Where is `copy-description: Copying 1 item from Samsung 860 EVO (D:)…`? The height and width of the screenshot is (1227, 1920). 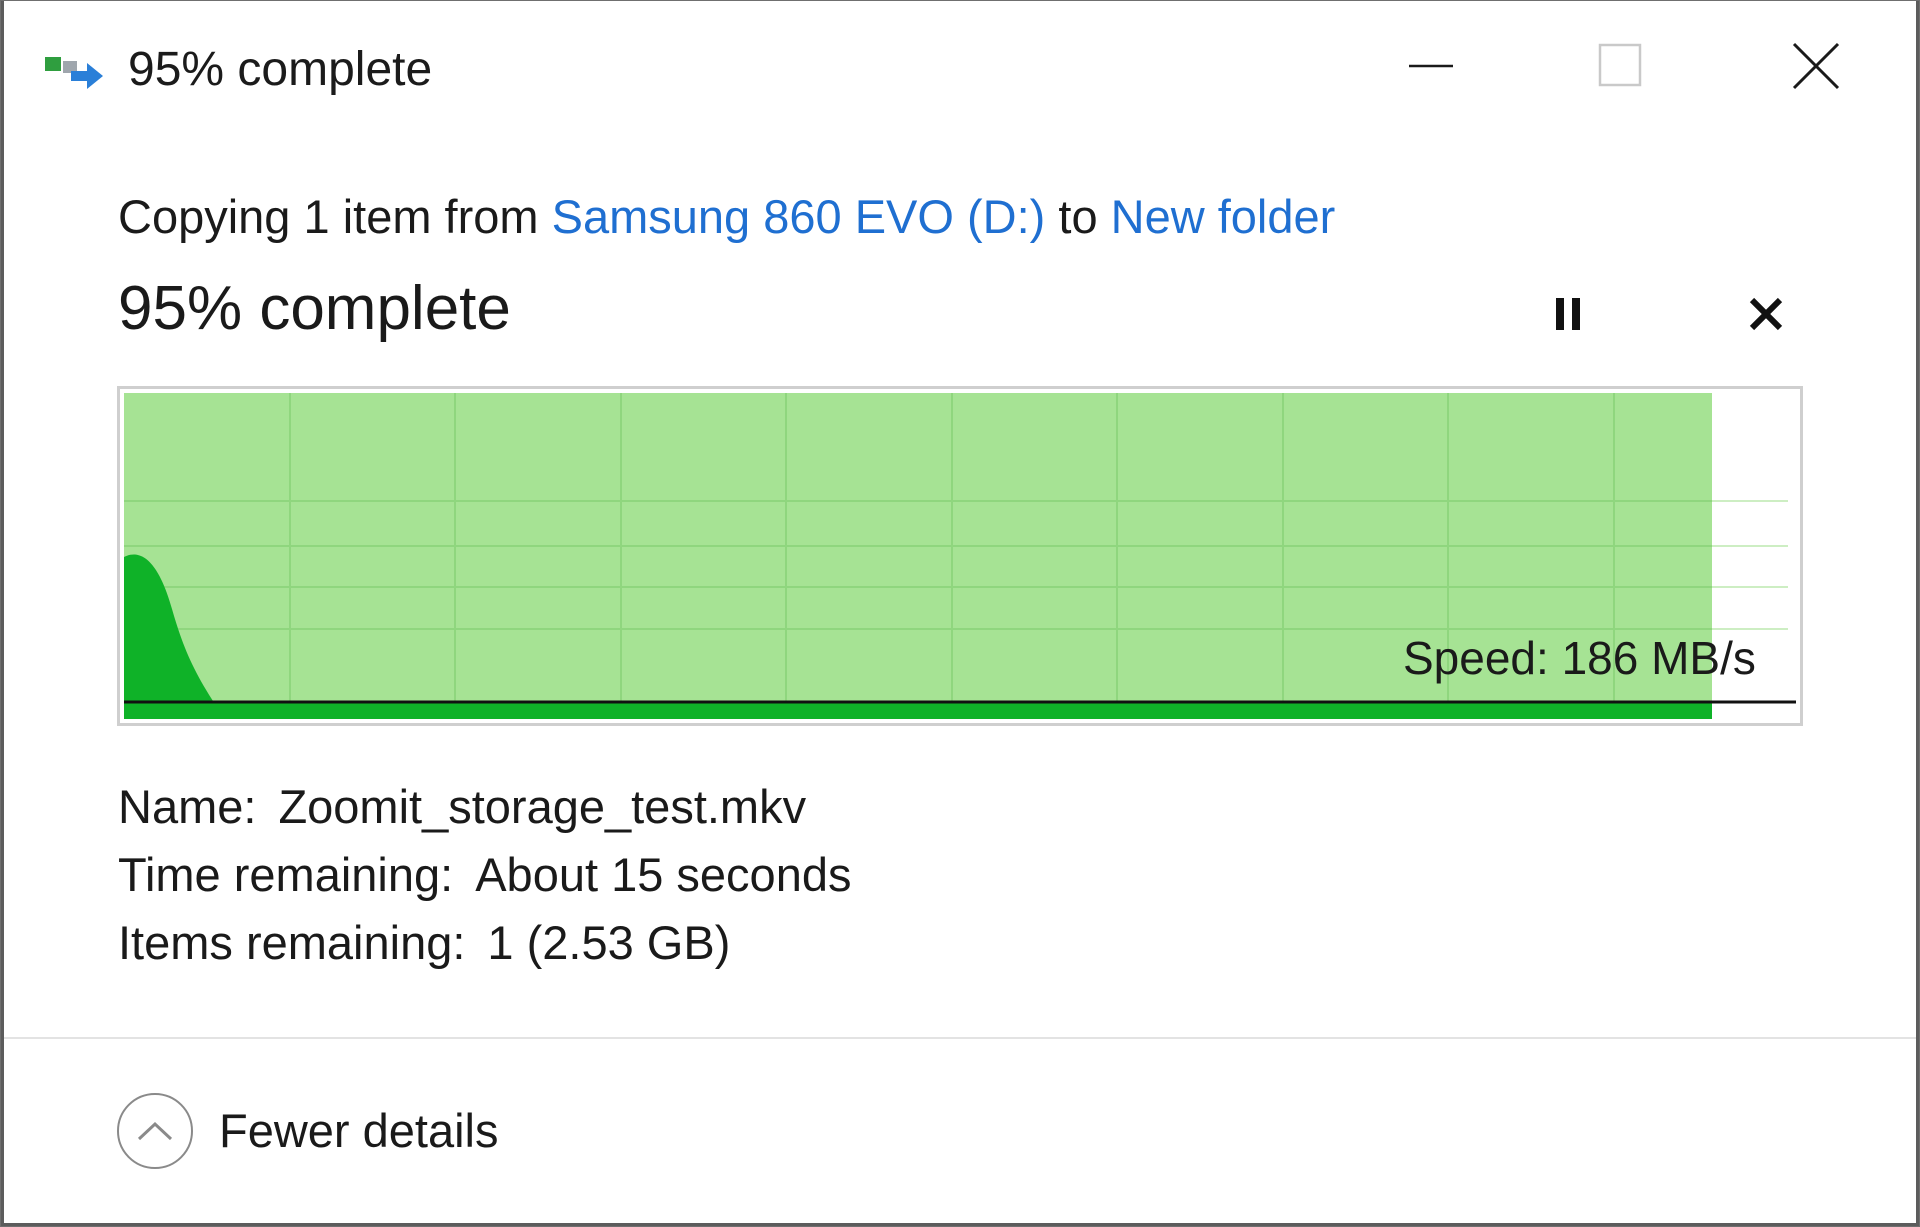
copy-description: Copying 1 item from Samsung 860 EVO (D:)… is located at coordinates (726, 217).